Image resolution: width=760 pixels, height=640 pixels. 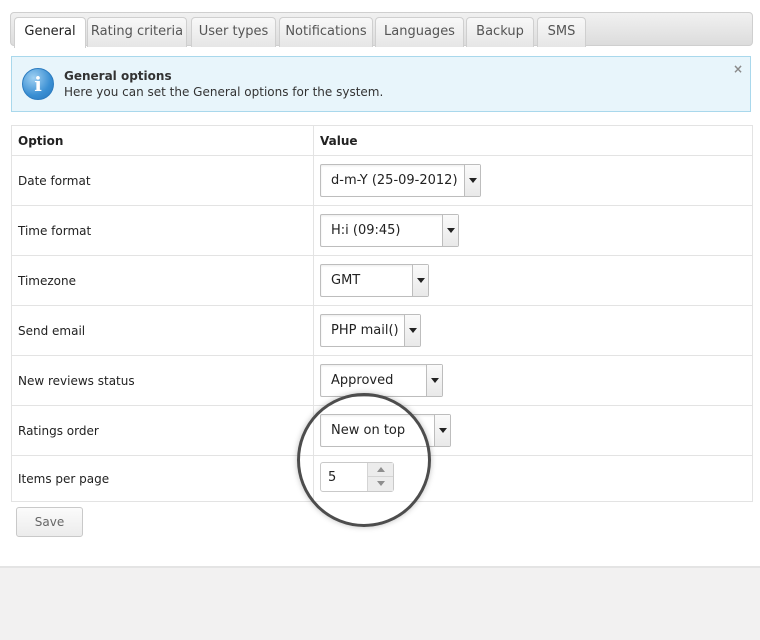 I want to click on table-row: Timezone GMT, so click(x=382, y=280).